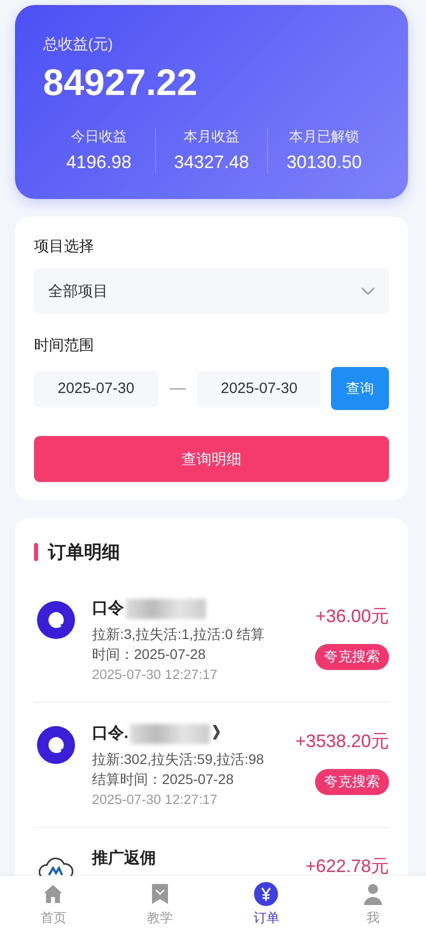  I want to click on nav-tab: 我, so click(373, 904).